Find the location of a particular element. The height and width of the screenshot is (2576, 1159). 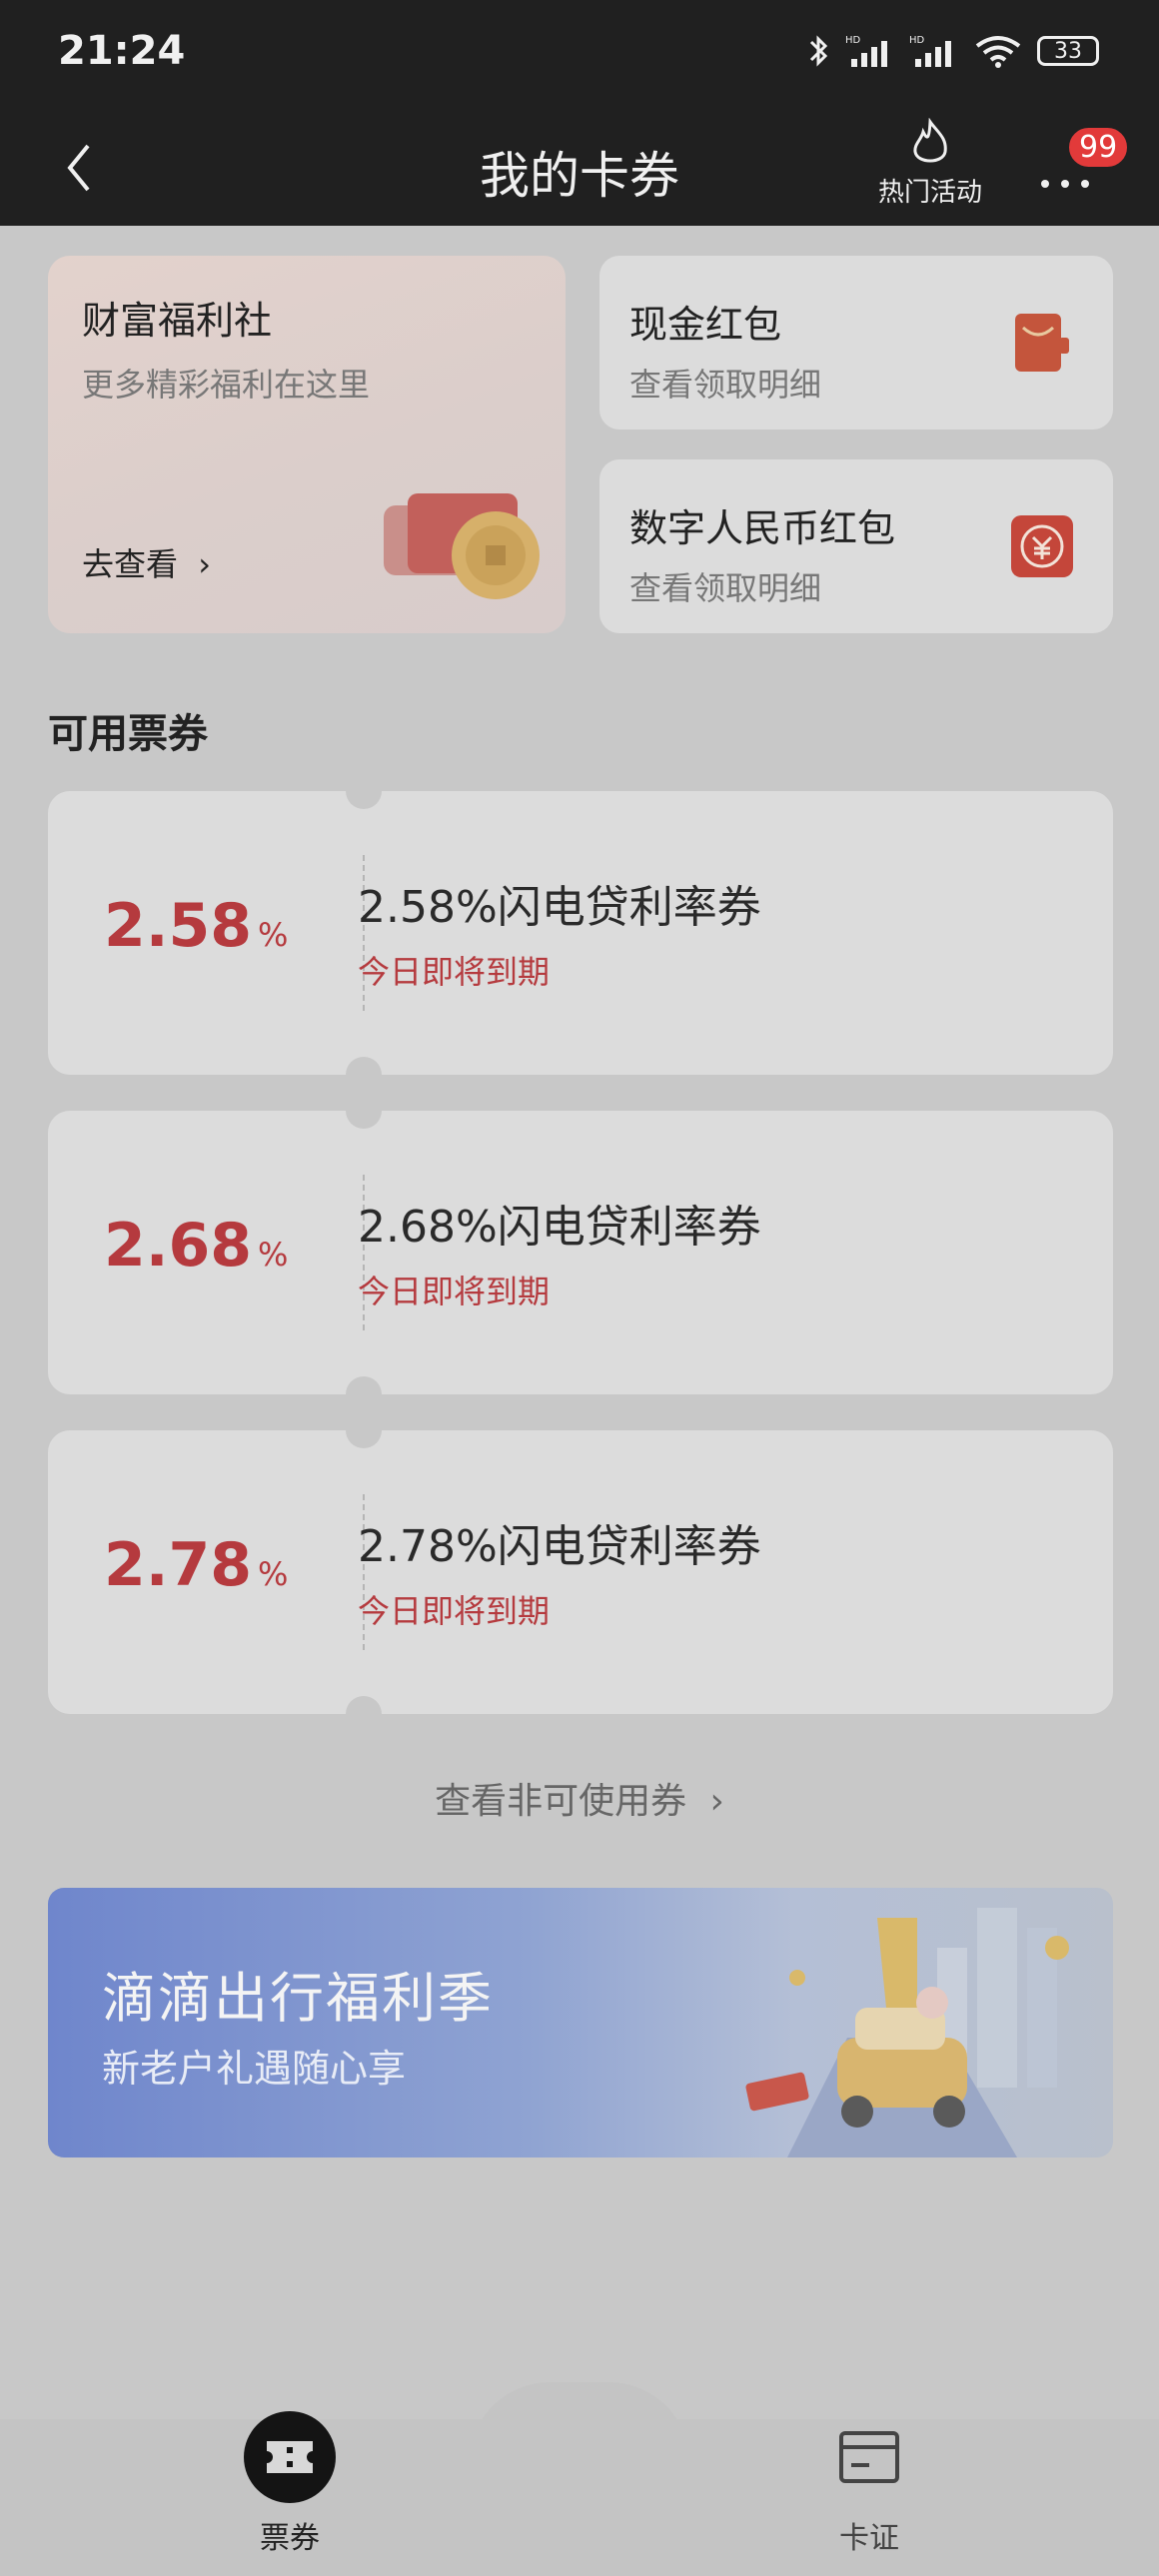

status-icons: HD HD 33 is located at coordinates (953, 51).